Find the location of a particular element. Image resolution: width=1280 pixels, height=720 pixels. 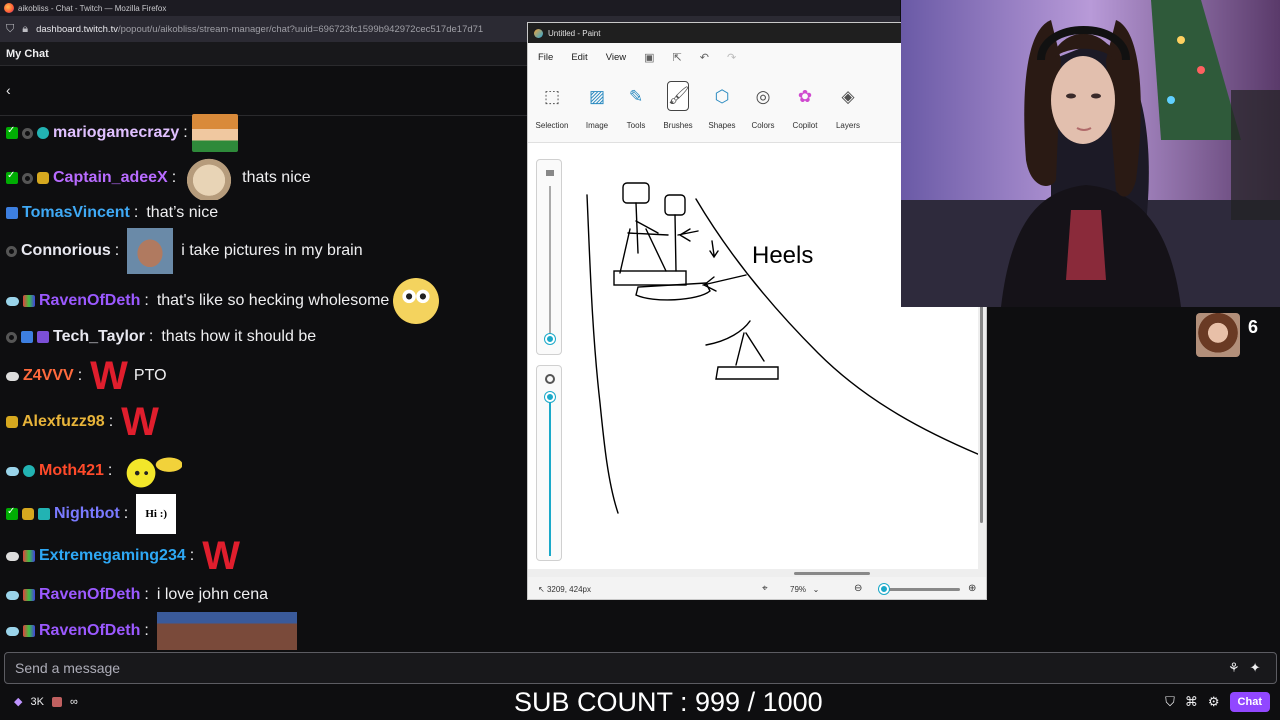

tool-copilot: ✿ Copilot is located at coordinates (805, 105).